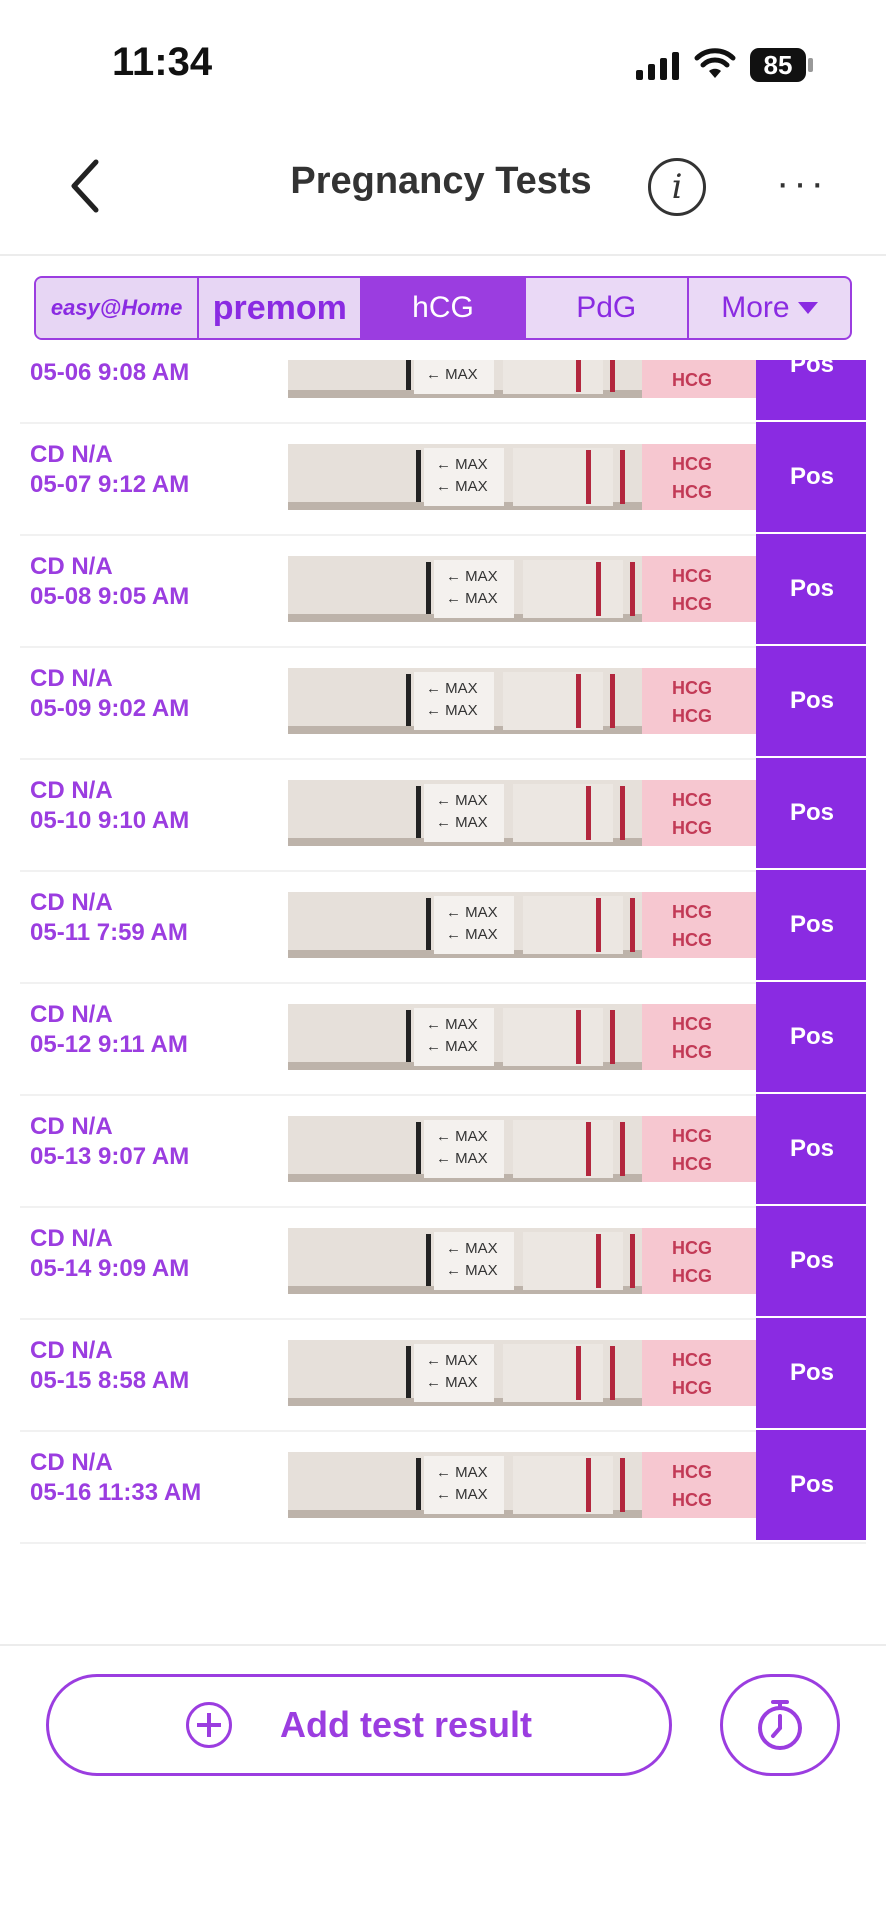 The height and width of the screenshot is (1920, 886). I want to click on test-row: CD N/A 05-10 9:10 AM ← MAX ← MAX HCG HCG Pos, so click(443, 815).